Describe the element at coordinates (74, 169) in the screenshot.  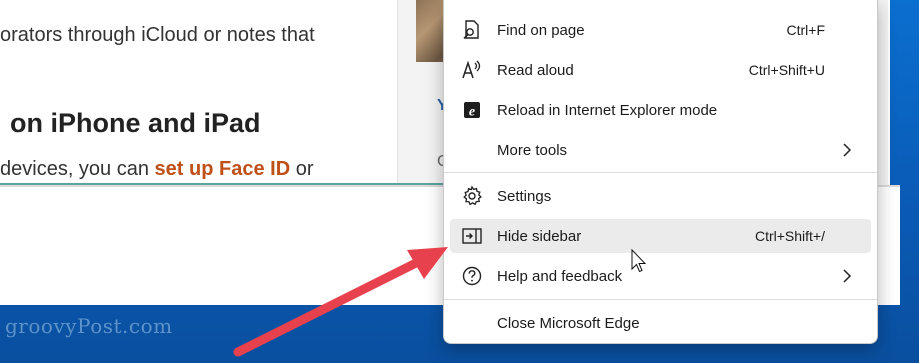
I see `article-text-prefix: devices, you can` at that location.